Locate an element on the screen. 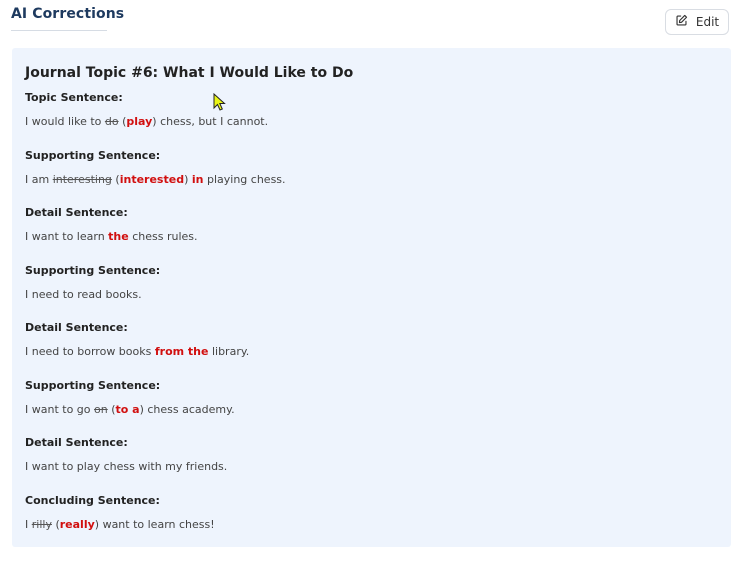 This screenshot has width=740, height=562. correction-text: really is located at coordinates (77, 524).